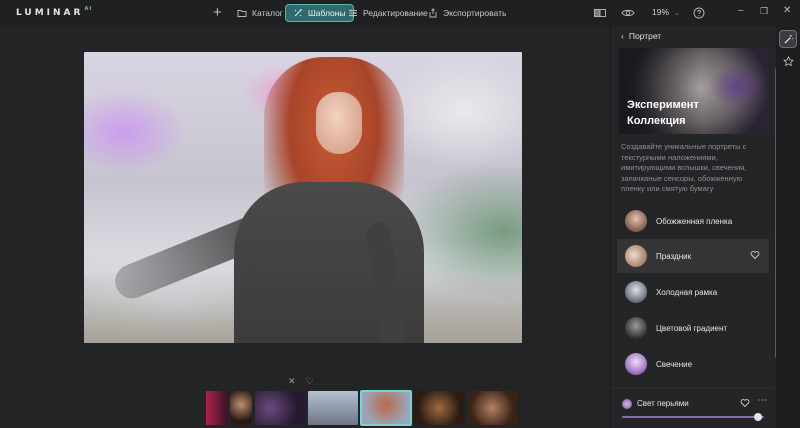 The height and width of the screenshot is (428, 800). Describe the element at coordinates (433, 13) in the screenshot. I see `export-icon` at that location.